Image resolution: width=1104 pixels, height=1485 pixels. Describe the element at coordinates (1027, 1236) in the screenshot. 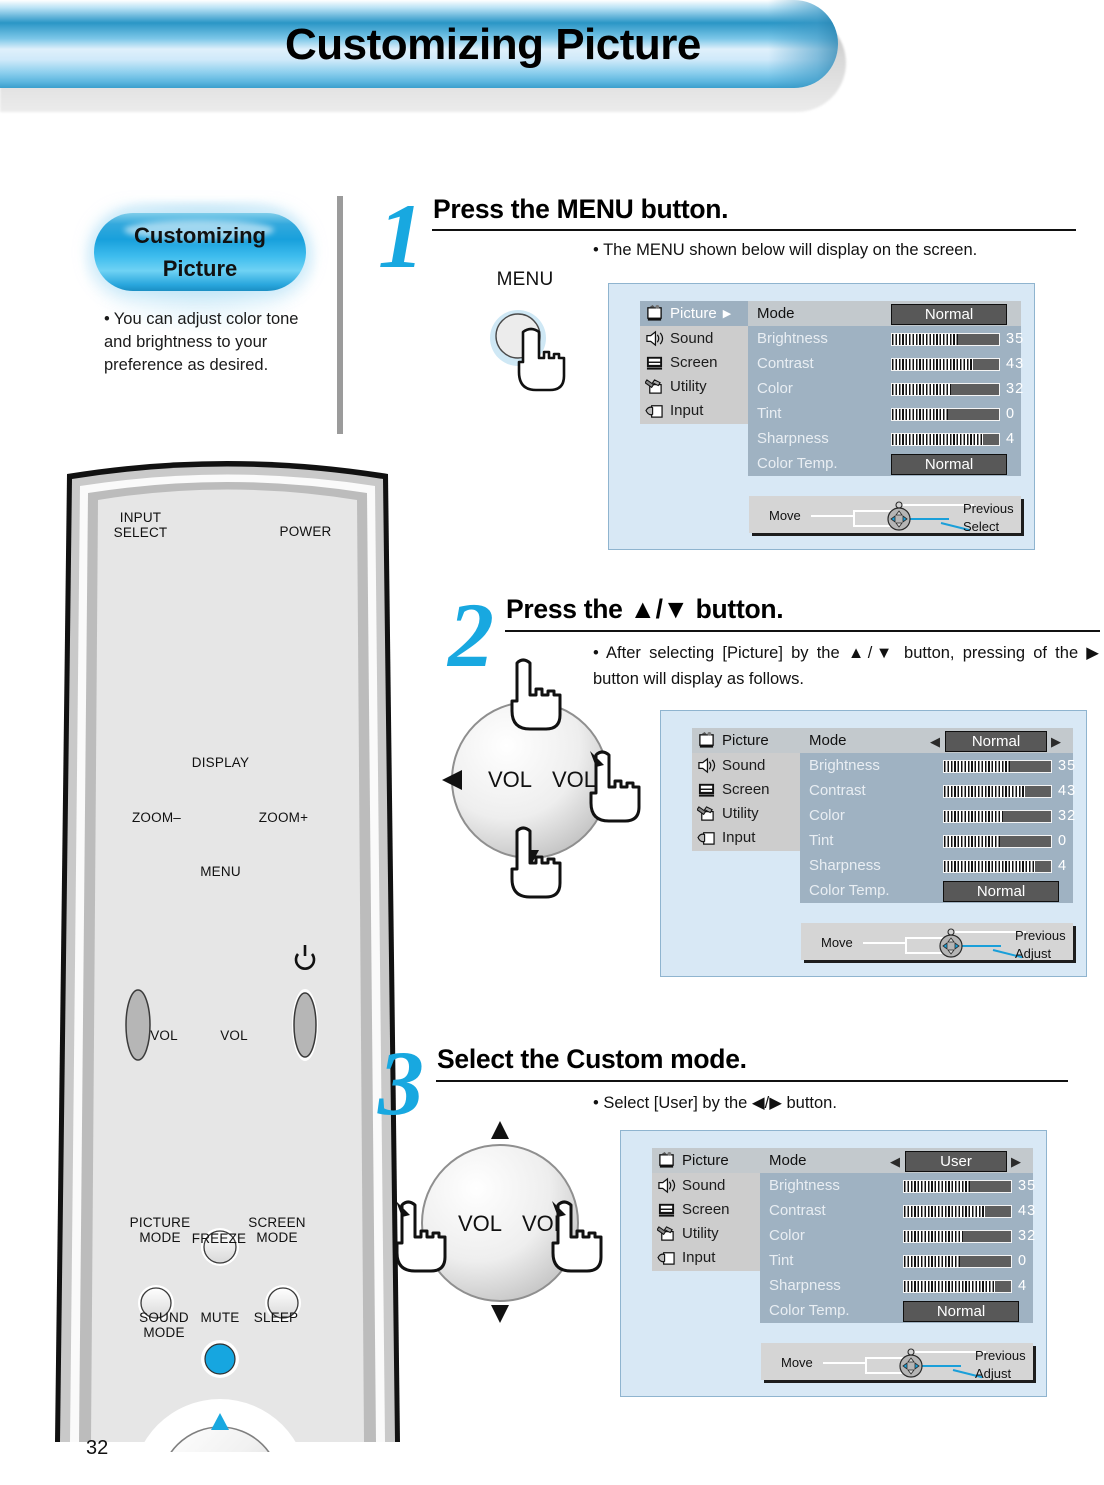

I see `osd-number-color: 32` at that location.